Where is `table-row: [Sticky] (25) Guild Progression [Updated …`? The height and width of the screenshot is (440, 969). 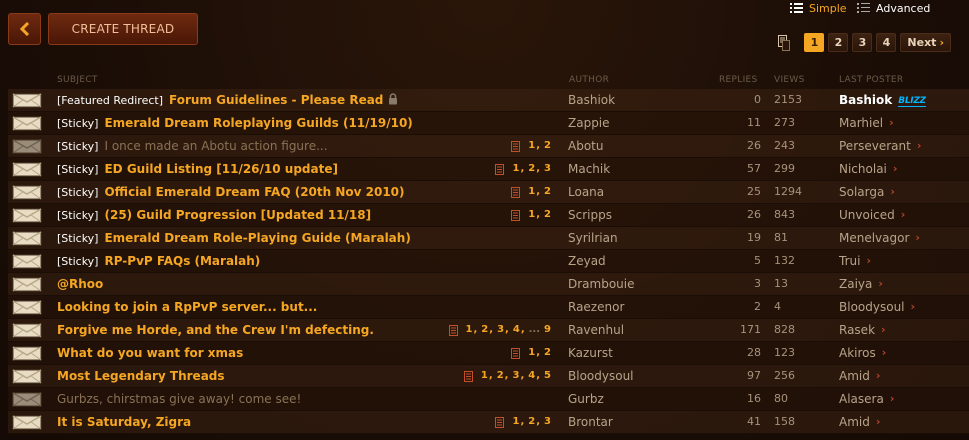
table-row: [Sticky] (25) Guild Progression [Updated … is located at coordinates (488, 215).